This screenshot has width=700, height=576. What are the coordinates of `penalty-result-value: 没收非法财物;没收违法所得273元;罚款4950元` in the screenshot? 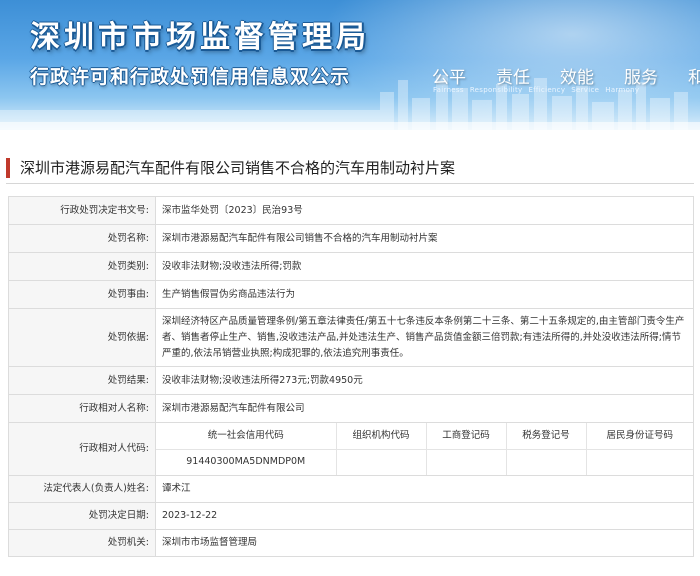 It's located at (424, 380).